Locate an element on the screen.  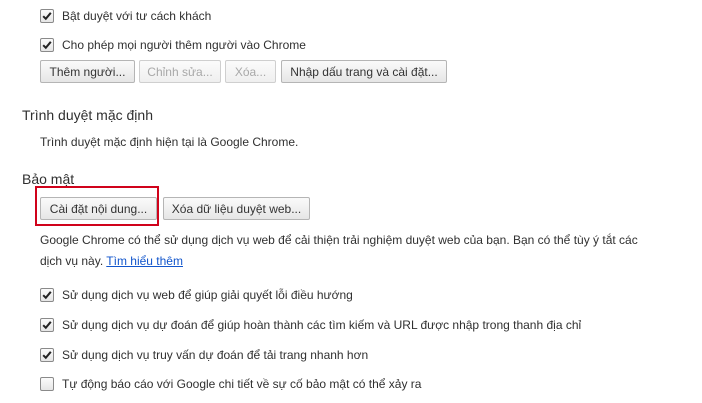
guest-browsing-row: Bật duyệt với tư cách khách is located at coordinates (125, 16).